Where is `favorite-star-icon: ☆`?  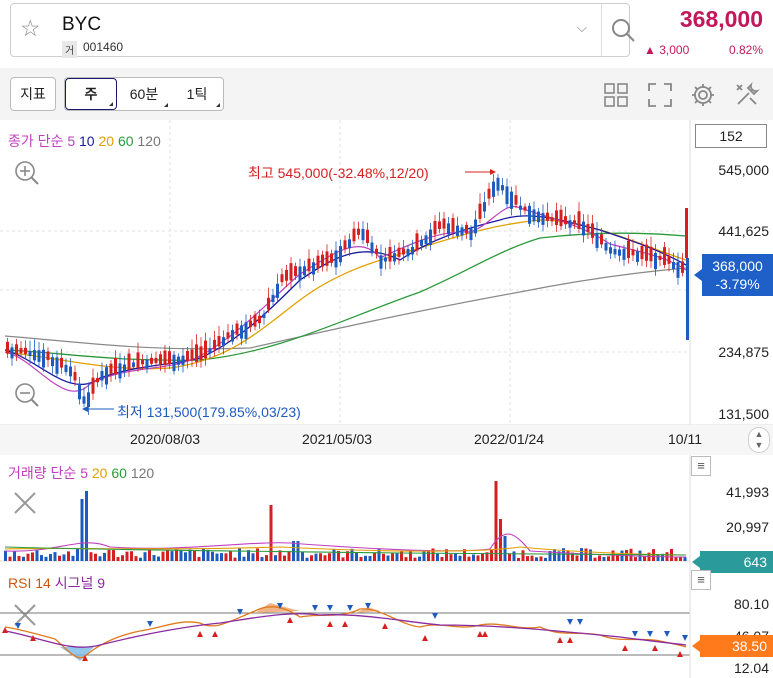 favorite-star-icon: ☆ is located at coordinates (30, 28).